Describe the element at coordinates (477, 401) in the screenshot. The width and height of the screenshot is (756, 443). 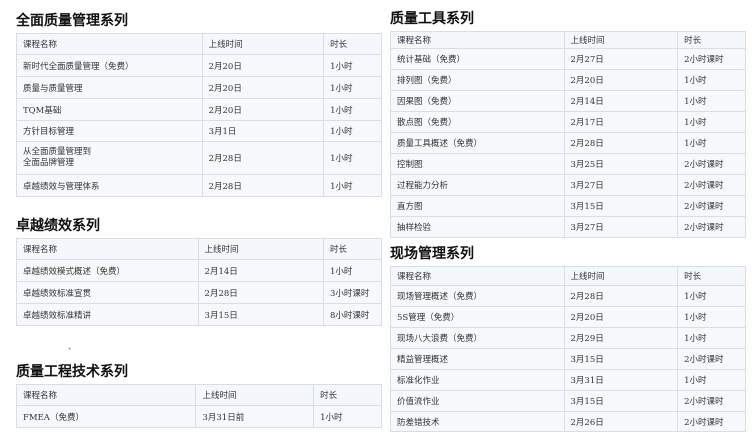
I see `cell-course-name: 价值流作业` at that location.